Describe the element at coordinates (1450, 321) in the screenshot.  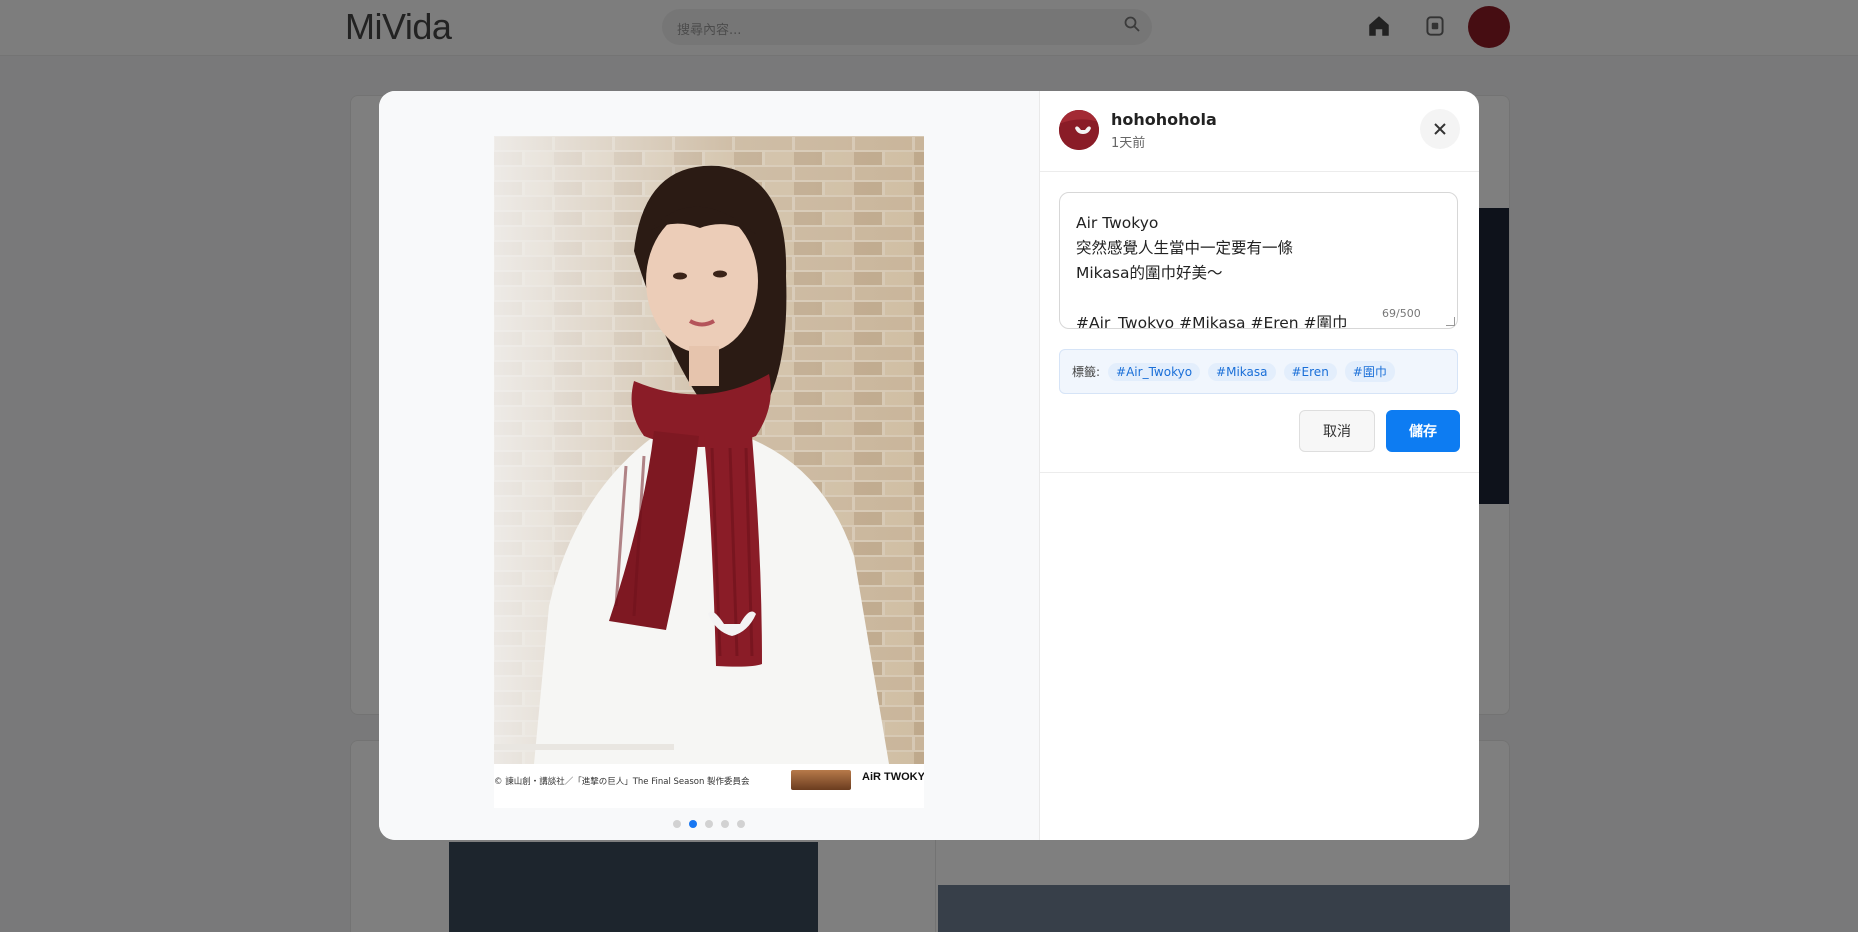
I see `resize-handle-icon` at that location.